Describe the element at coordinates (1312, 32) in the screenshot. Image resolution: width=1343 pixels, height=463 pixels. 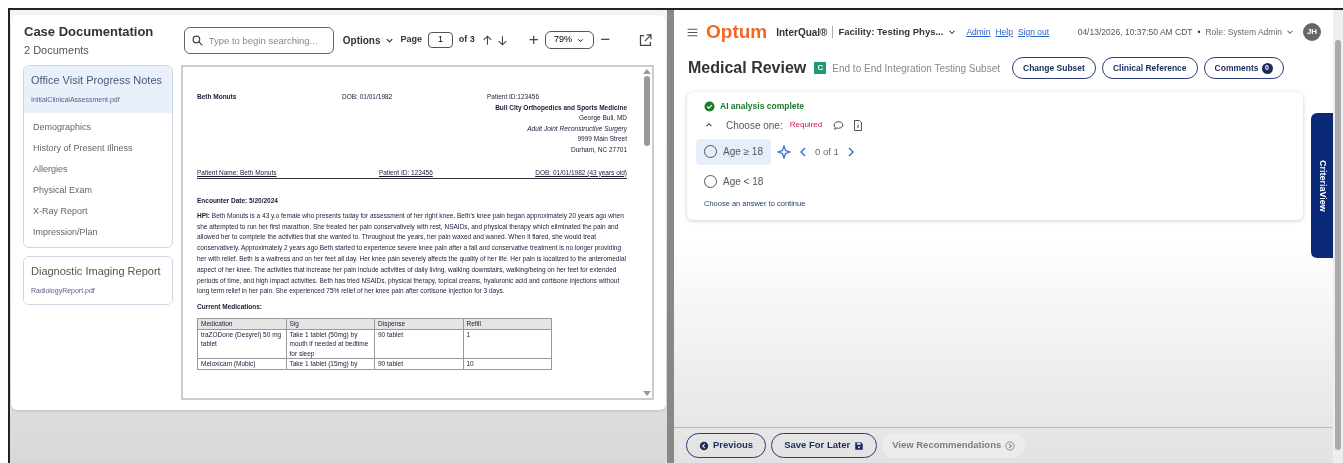
I see `user-avatar: JH` at that location.